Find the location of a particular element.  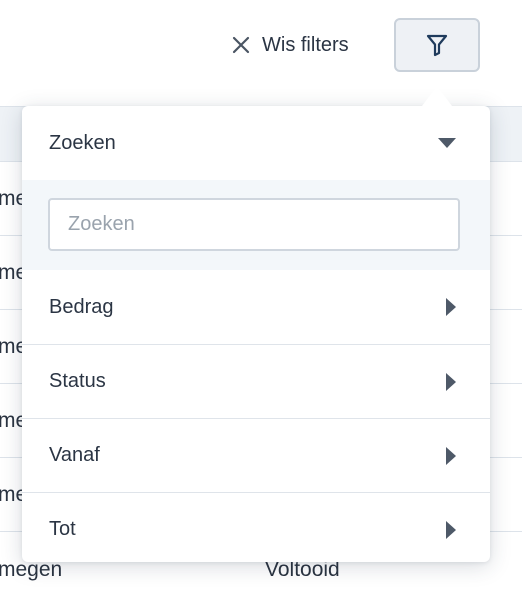

funnel-icon is located at coordinates (437, 45).